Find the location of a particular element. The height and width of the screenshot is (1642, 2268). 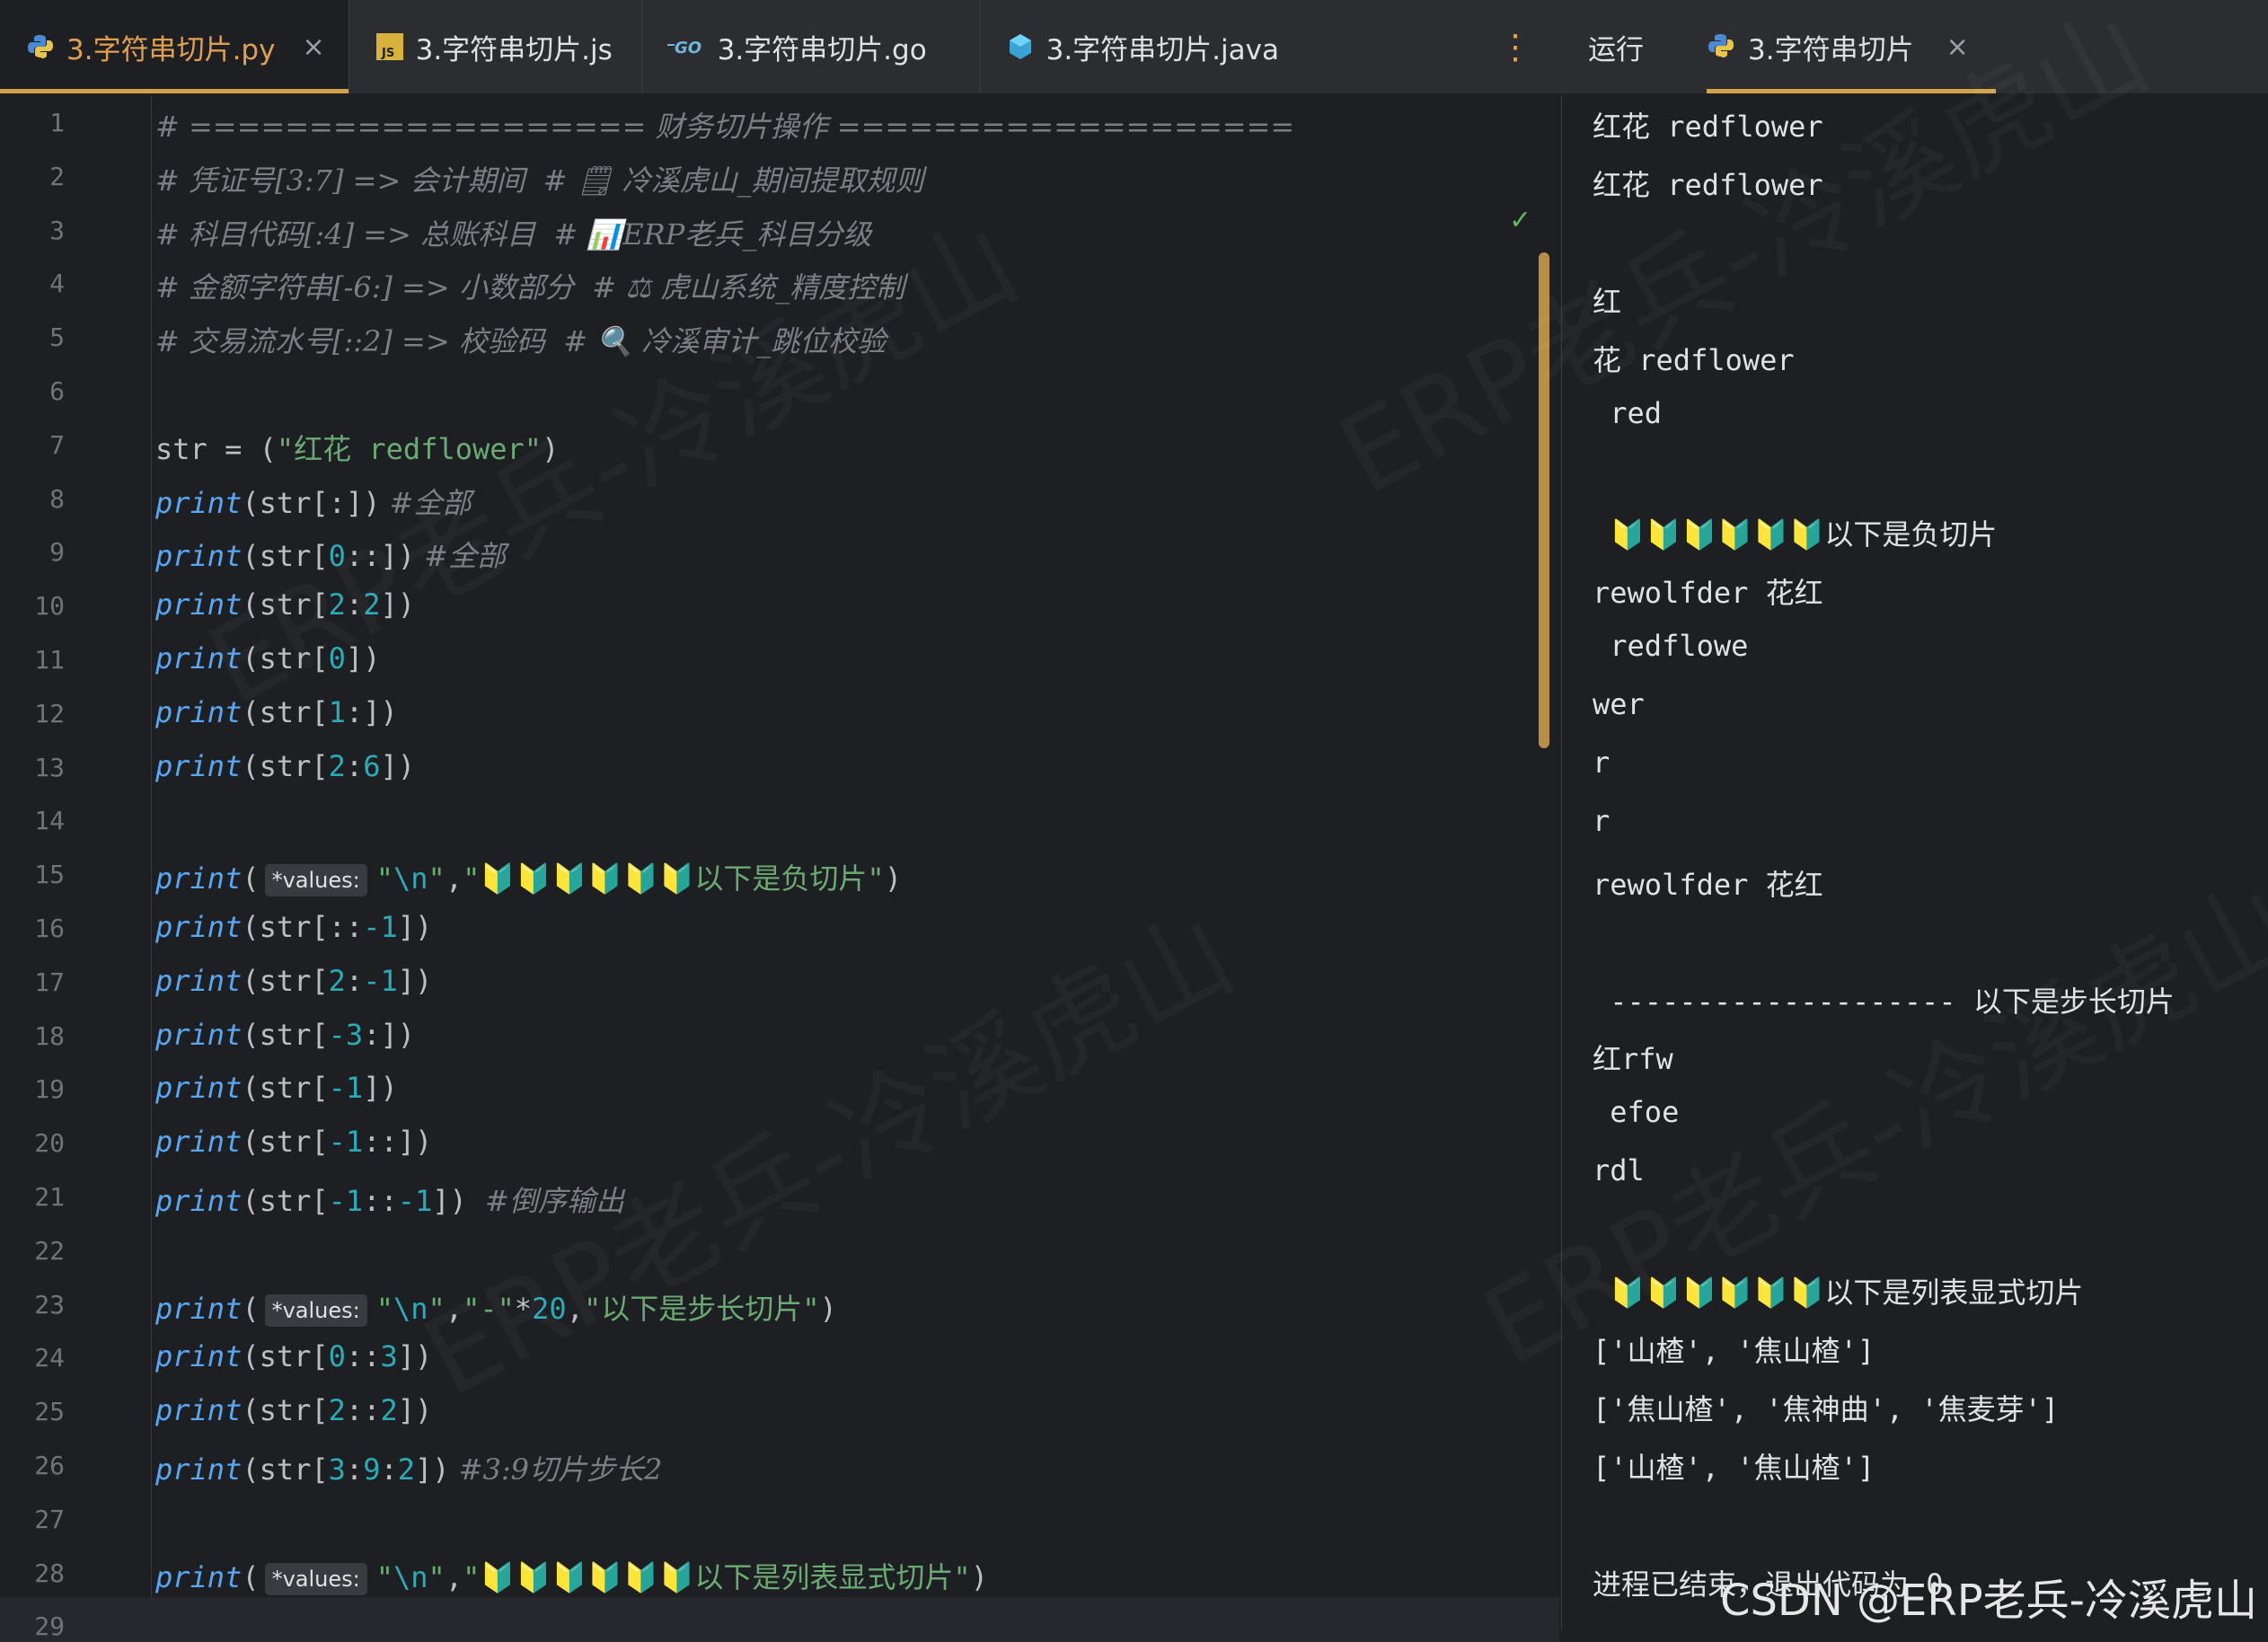

code-line: print(str[0]) is located at coordinates (268, 658).